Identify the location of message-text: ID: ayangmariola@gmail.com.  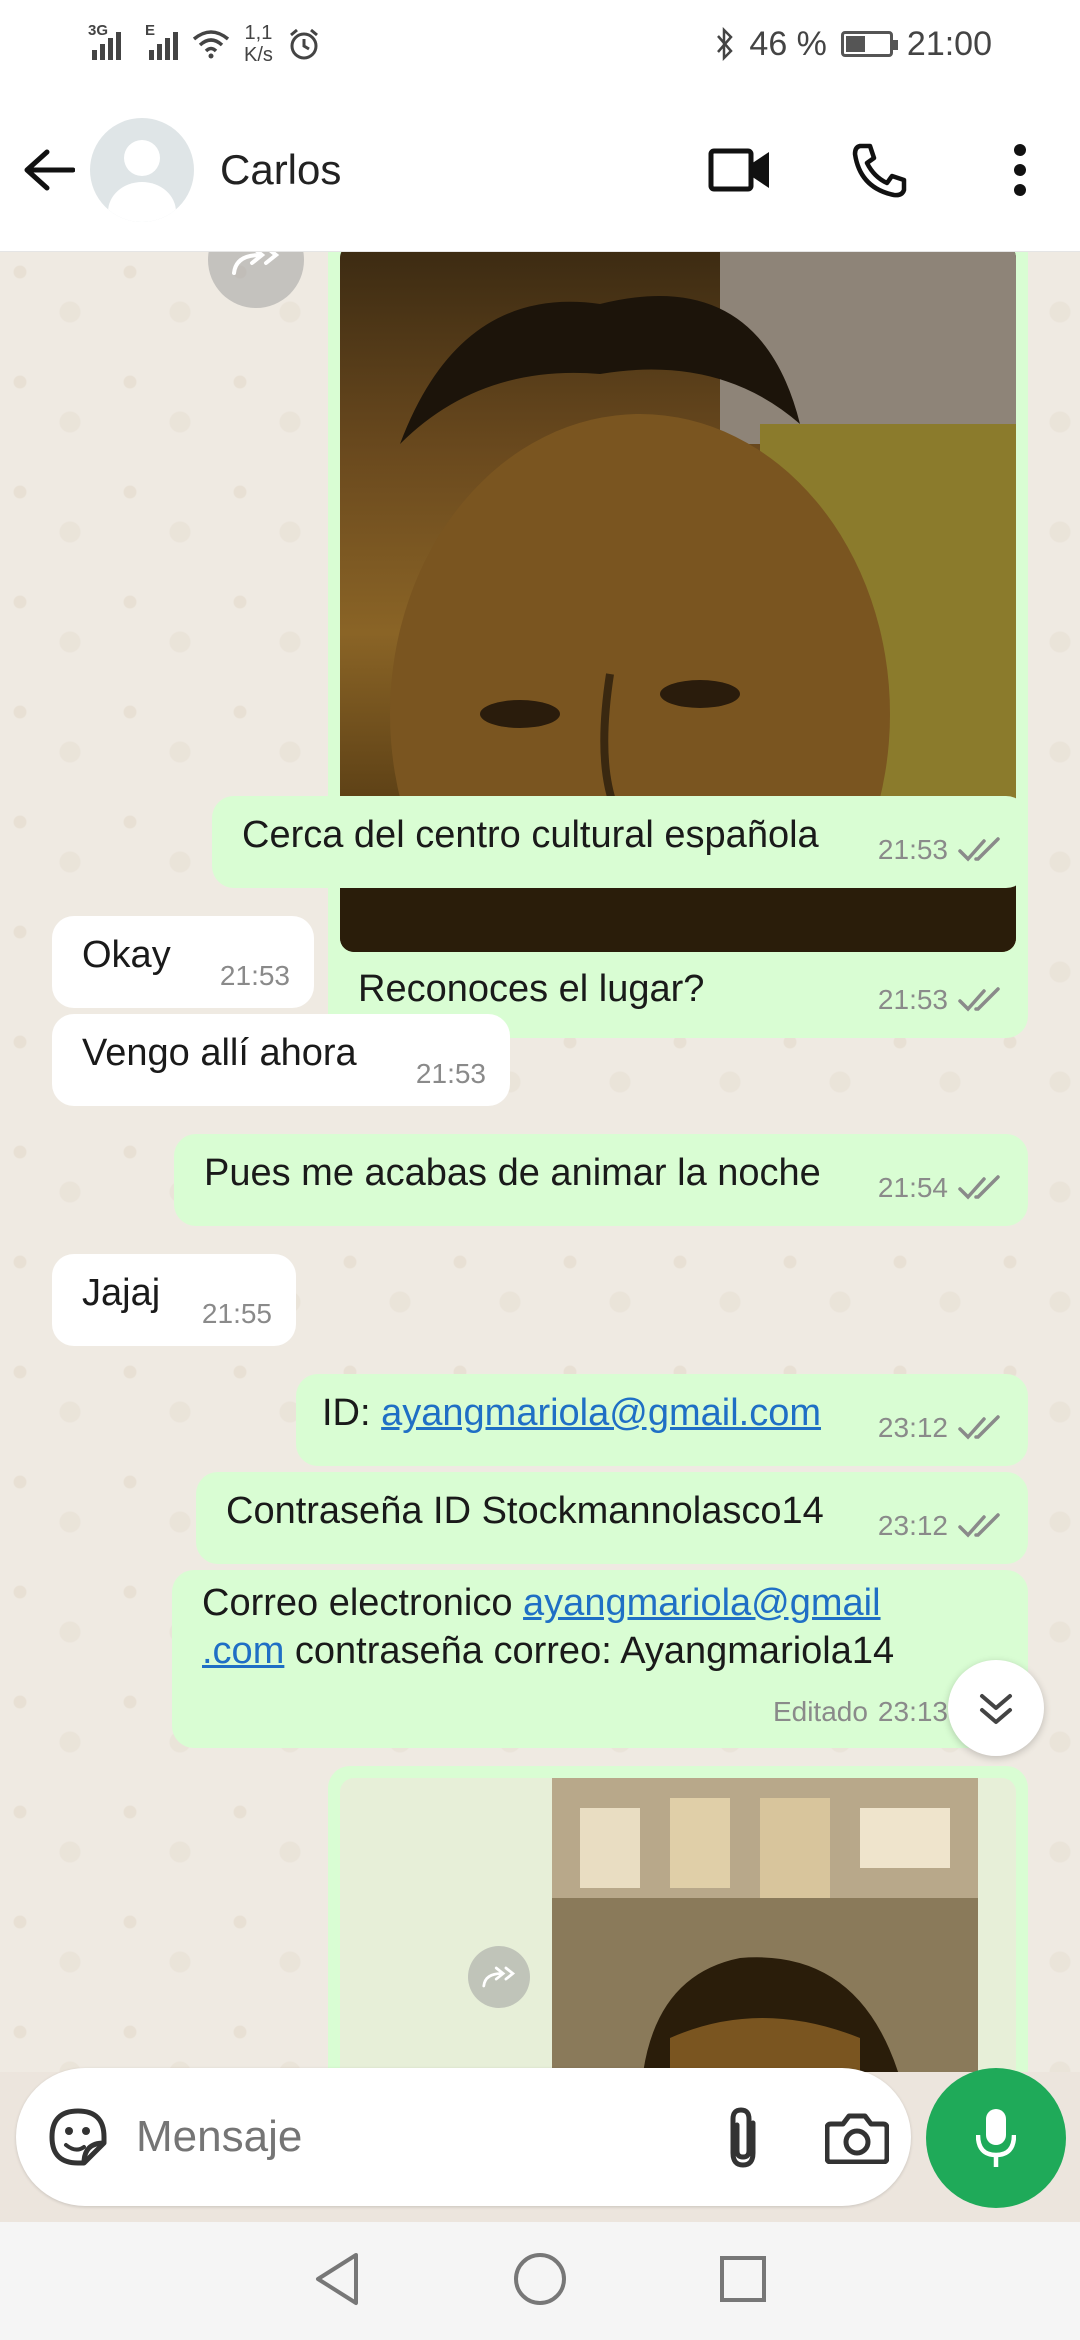
(571, 1413).